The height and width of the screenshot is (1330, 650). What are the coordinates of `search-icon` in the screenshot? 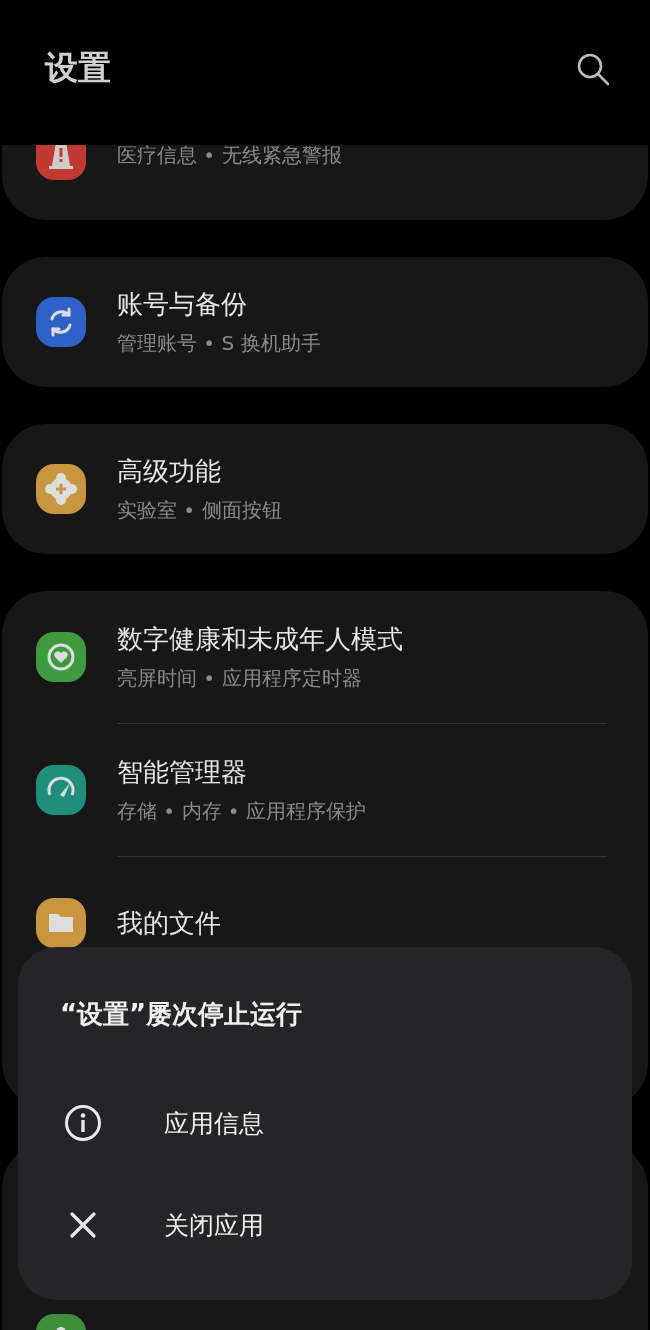 It's located at (593, 68).